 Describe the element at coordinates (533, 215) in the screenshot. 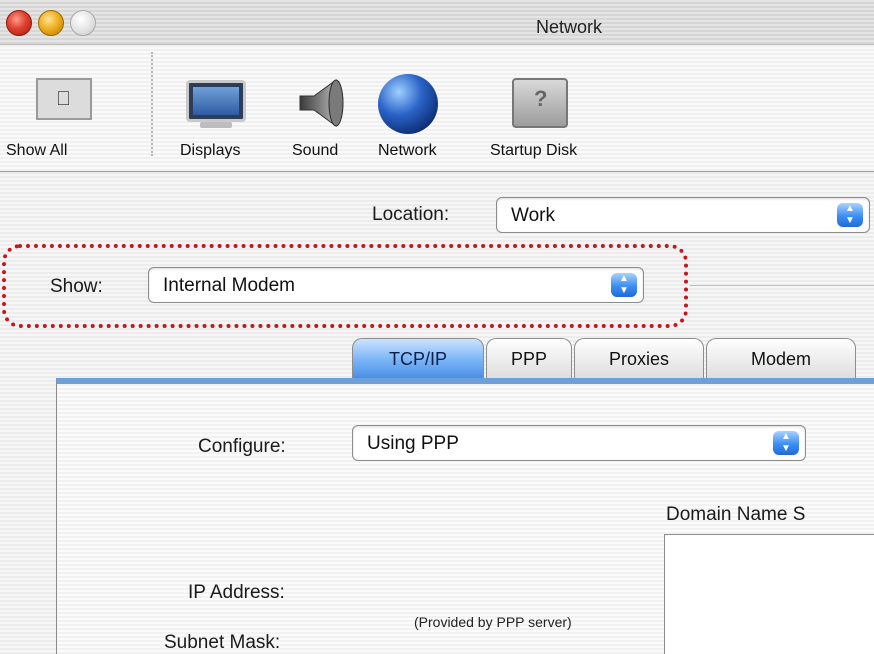

I see `location-value: Work` at that location.